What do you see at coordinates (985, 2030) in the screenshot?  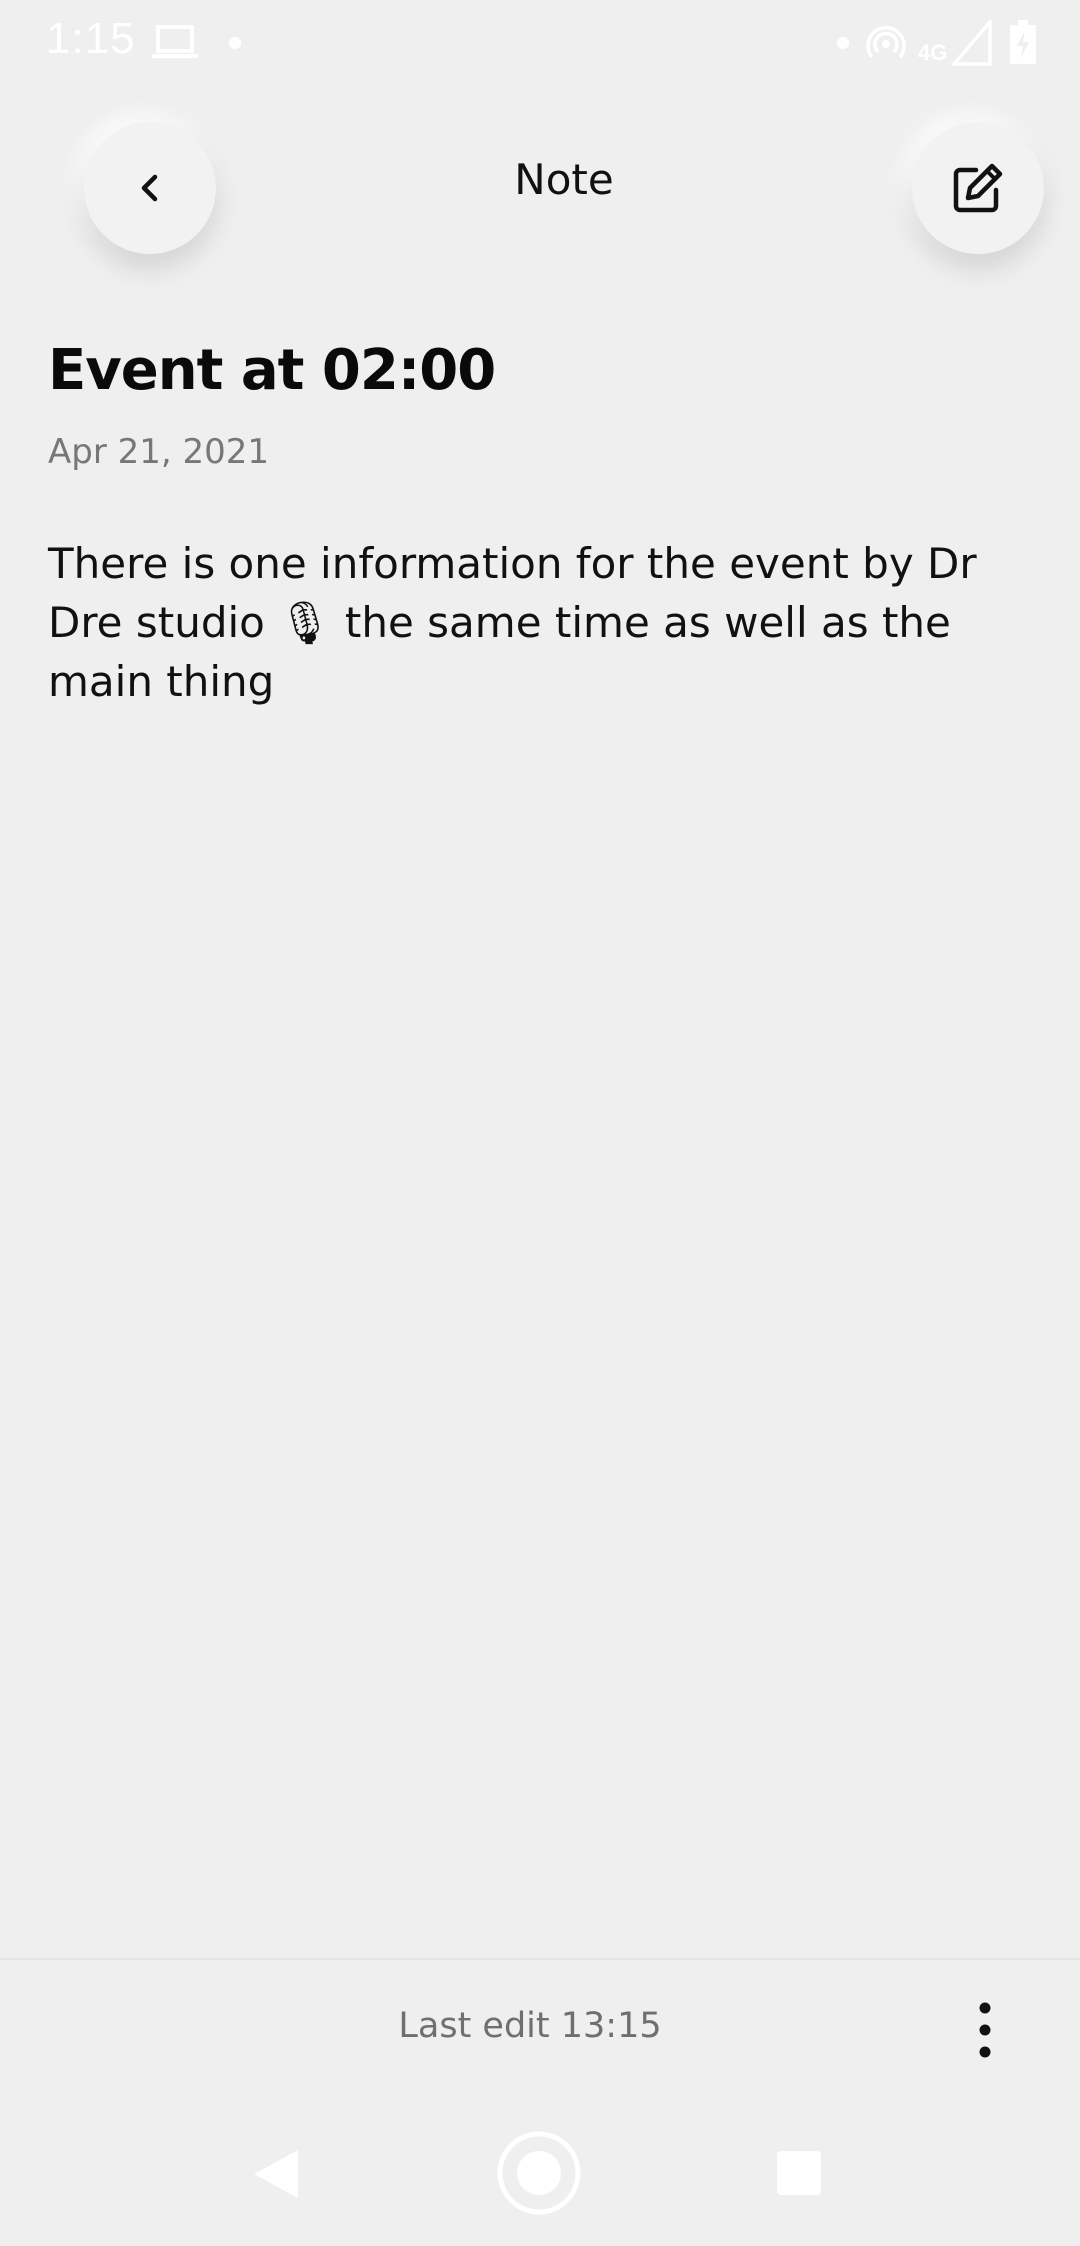 I see `more-vertical-icon` at bounding box center [985, 2030].